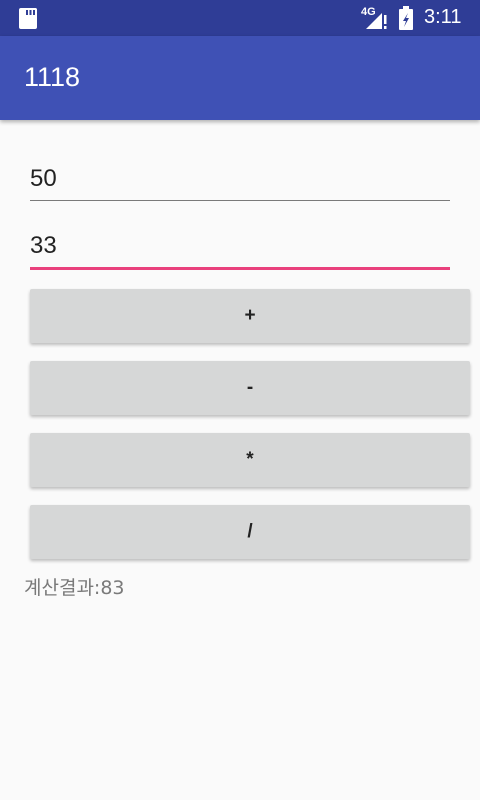 This screenshot has width=480, height=800. What do you see at coordinates (52, 77) in the screenshot?
I see `app-title: 1118` at bounding box center [52, 77].